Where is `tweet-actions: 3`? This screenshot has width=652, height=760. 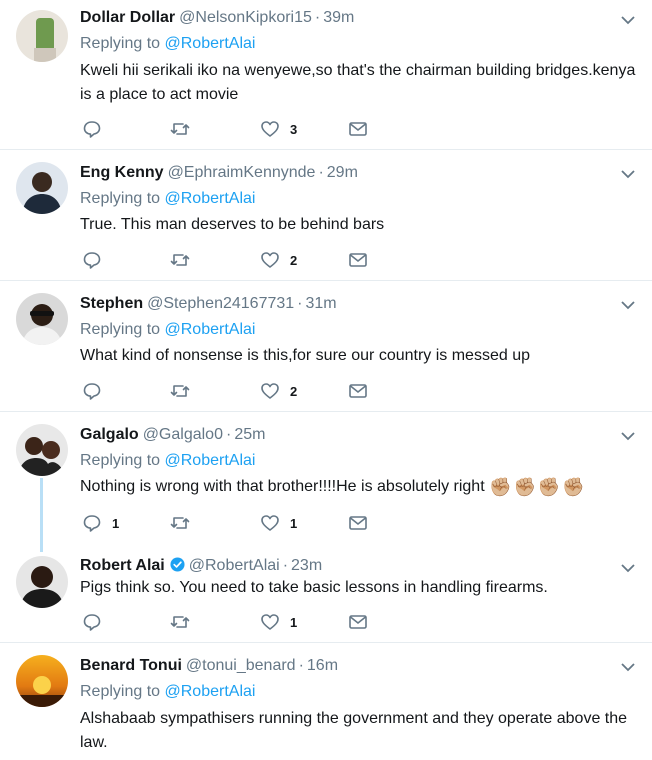
tweet-actions: 3 is located at coordinates (280, 129).